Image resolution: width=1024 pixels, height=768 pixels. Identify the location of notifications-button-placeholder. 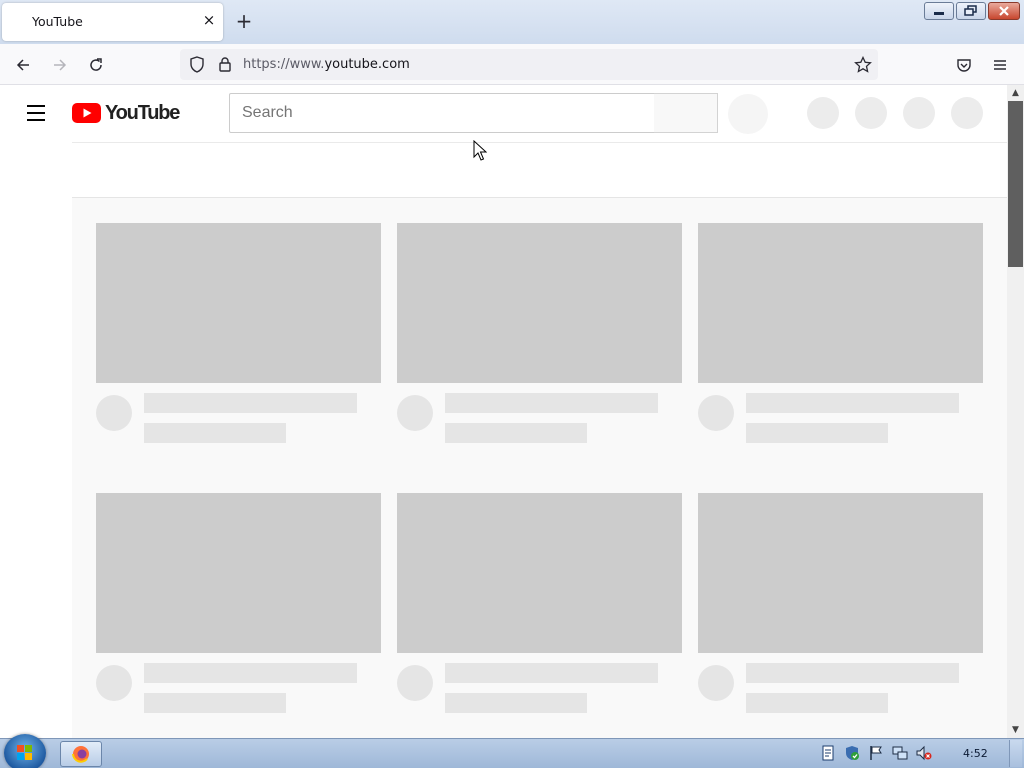
(919, 113).